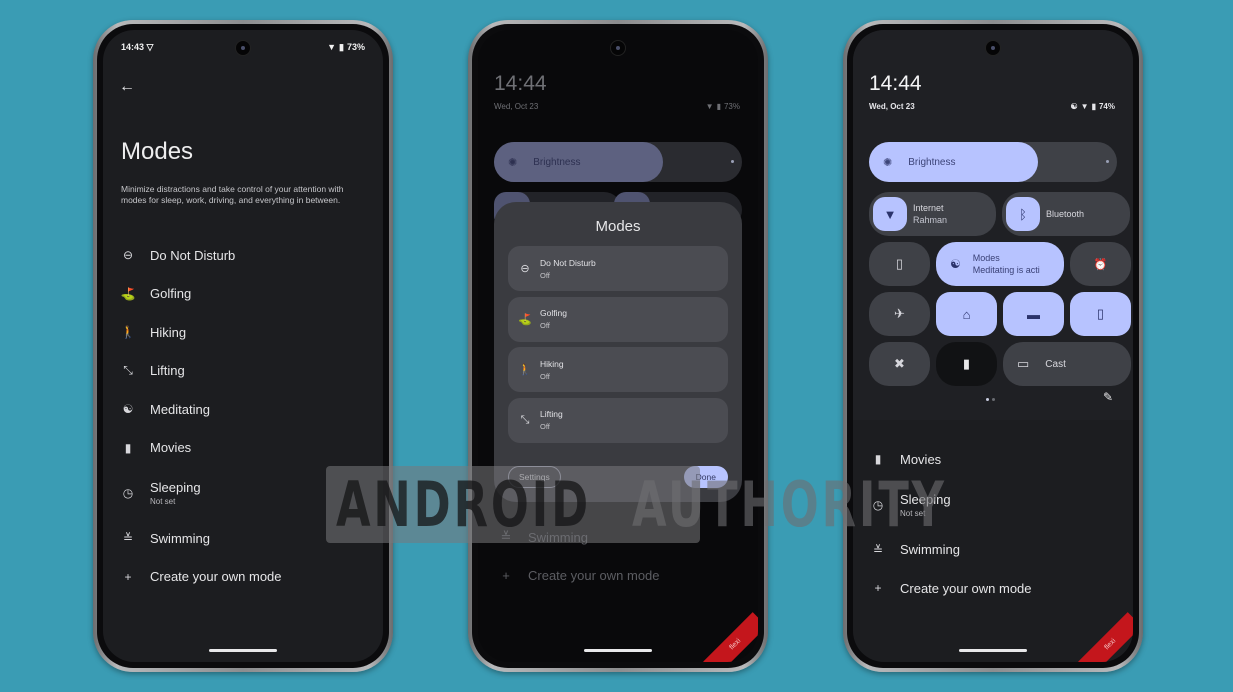  What do you see at coordinates (705, 477) in the screenshot?
I see `done-button: Done` at bounding box center [705, 477].